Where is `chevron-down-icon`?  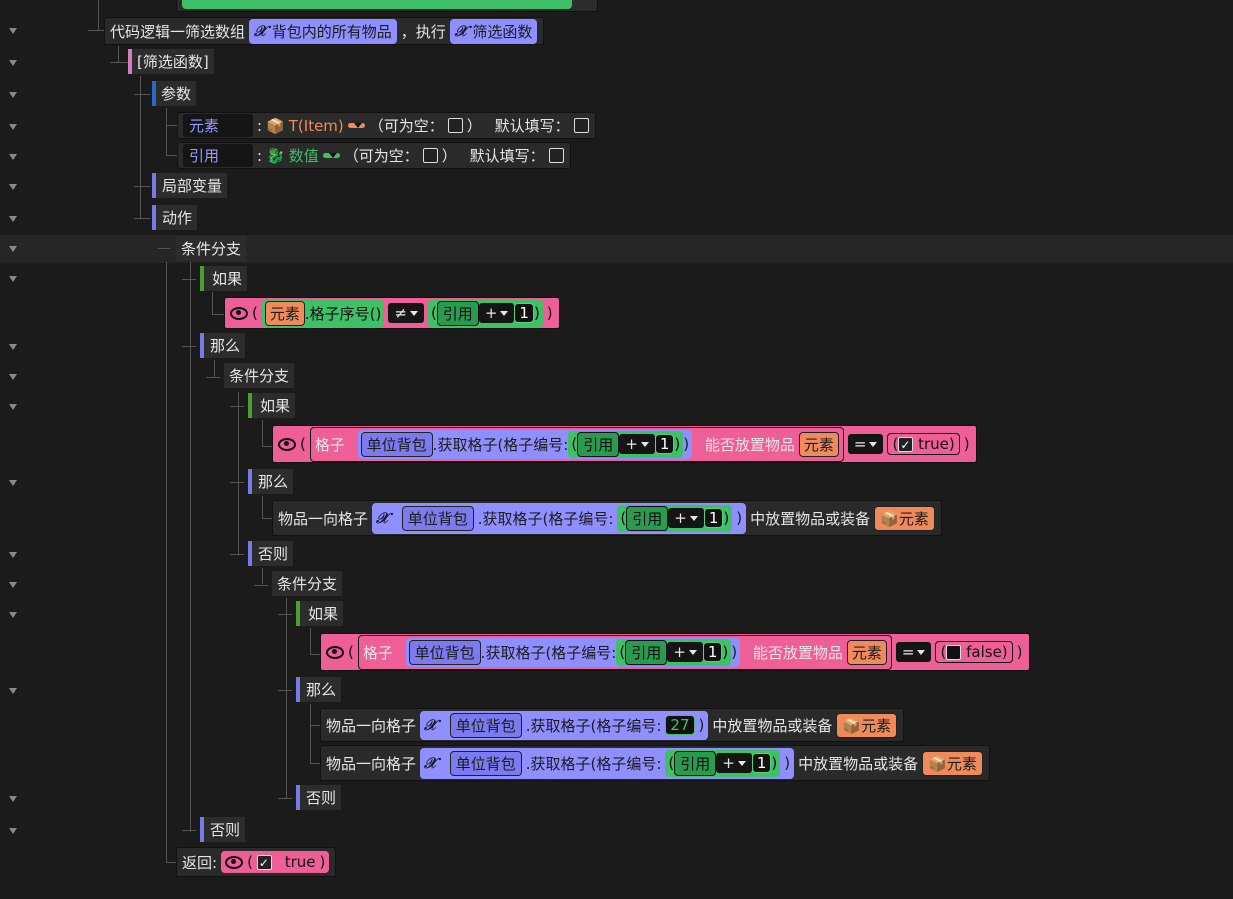 chevron-down-icon is located at coordinates (504, 313).